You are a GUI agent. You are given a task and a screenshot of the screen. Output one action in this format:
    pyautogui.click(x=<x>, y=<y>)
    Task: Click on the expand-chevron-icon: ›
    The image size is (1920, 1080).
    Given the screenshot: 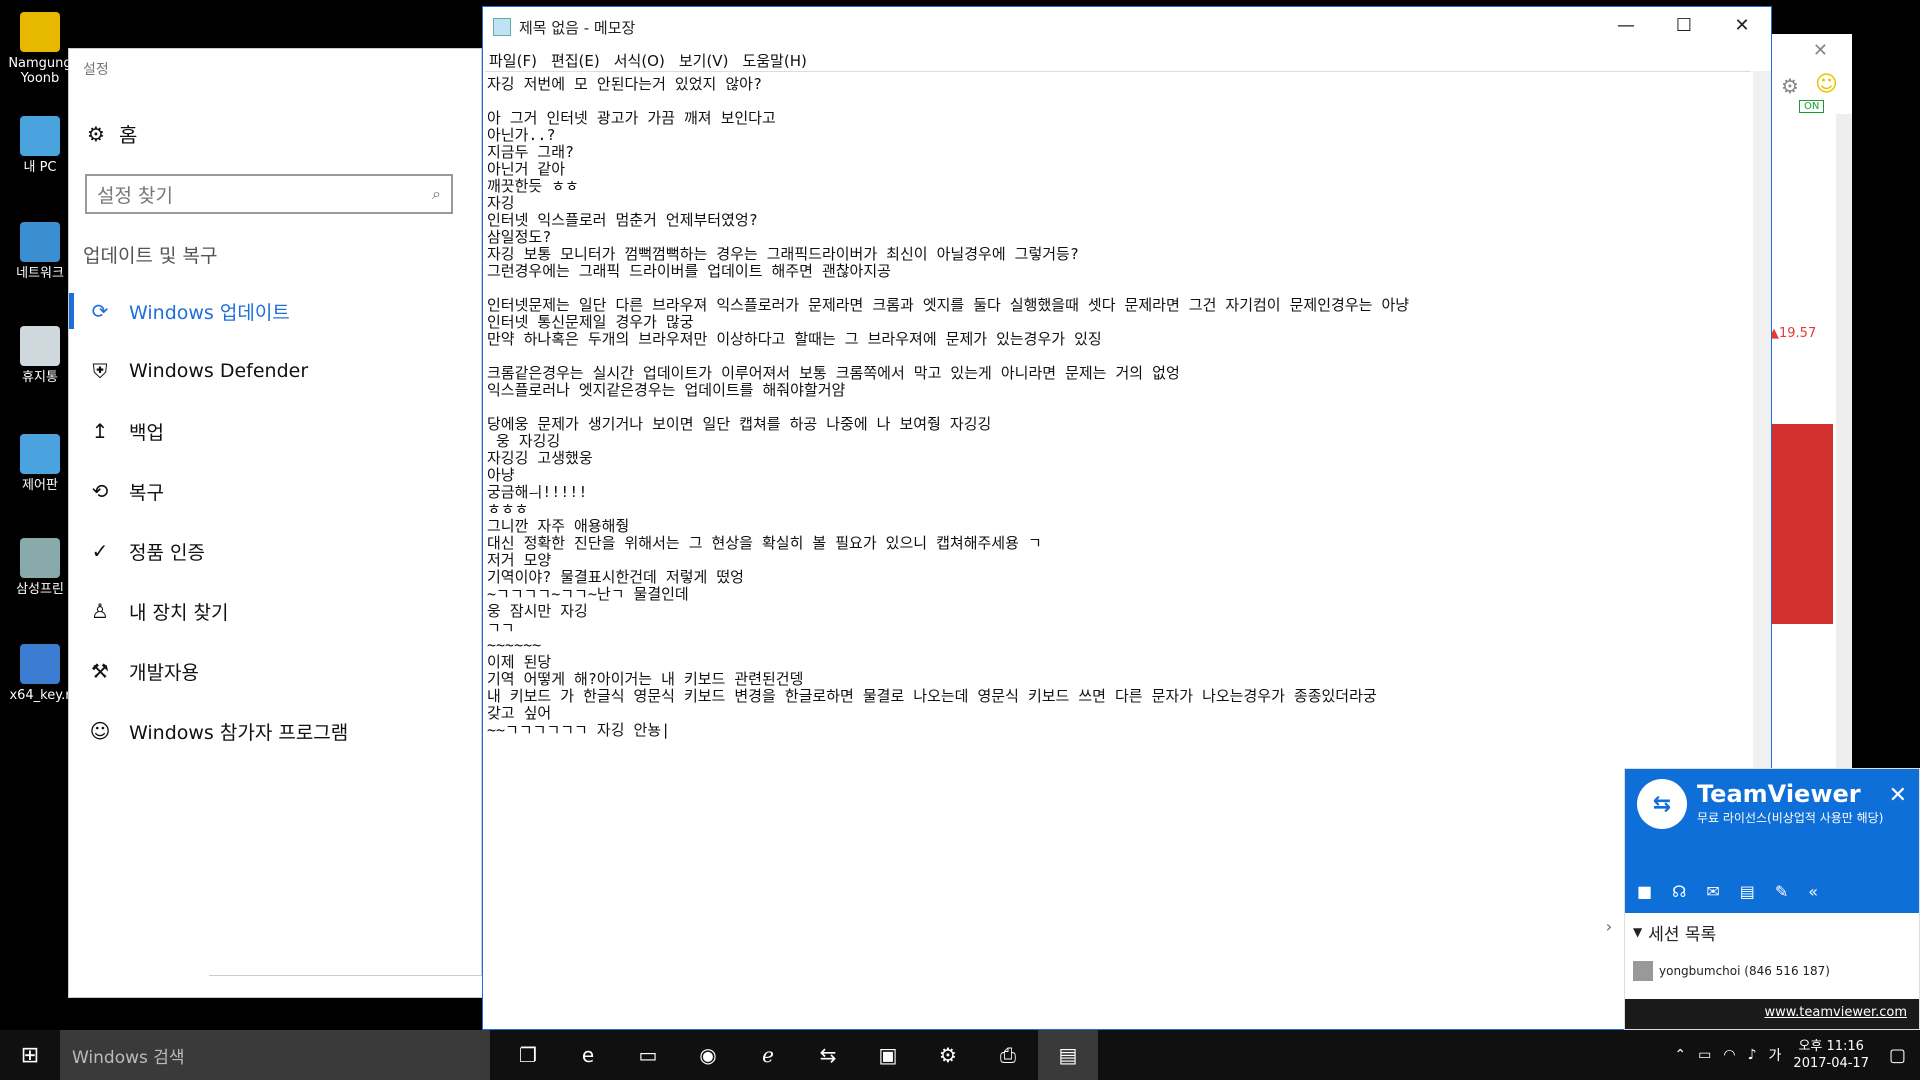 What is the action you would take?
    pyautogui.click(x=1609, y=926)
    